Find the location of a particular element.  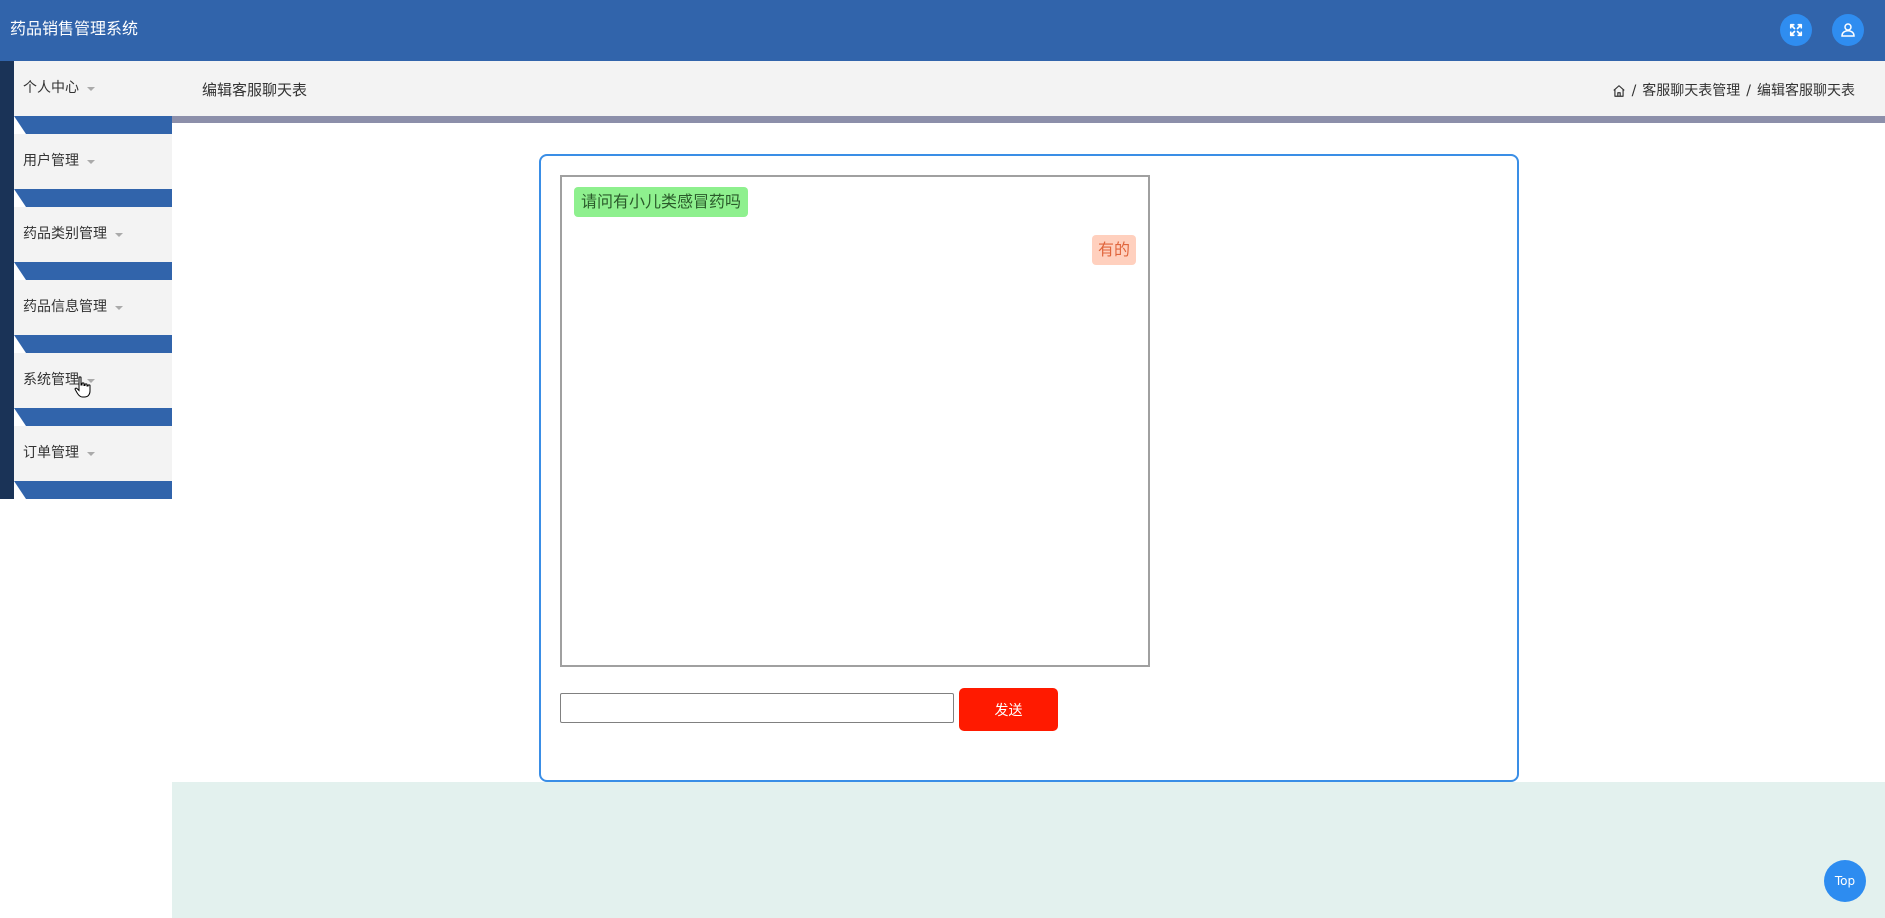

fullscreen-button is located at coordinates (1796, 30).